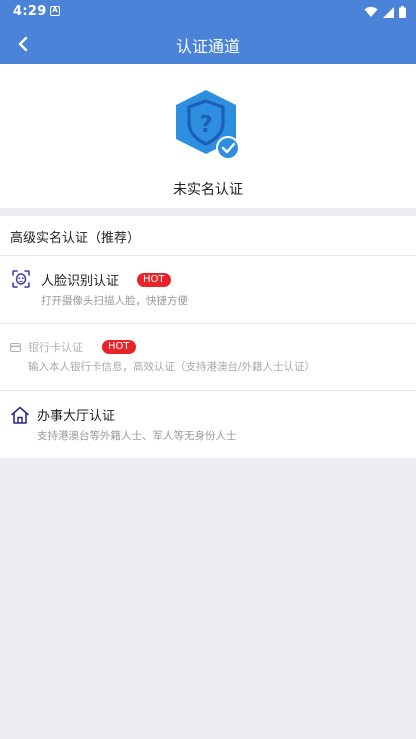 This screenshot has width=416, height=739. Describe the element at coordinates (137, 436) in the screenshot. I see `option-subtitle: 支持港澳台等外籍人士、军人等无身份人士` at that location.